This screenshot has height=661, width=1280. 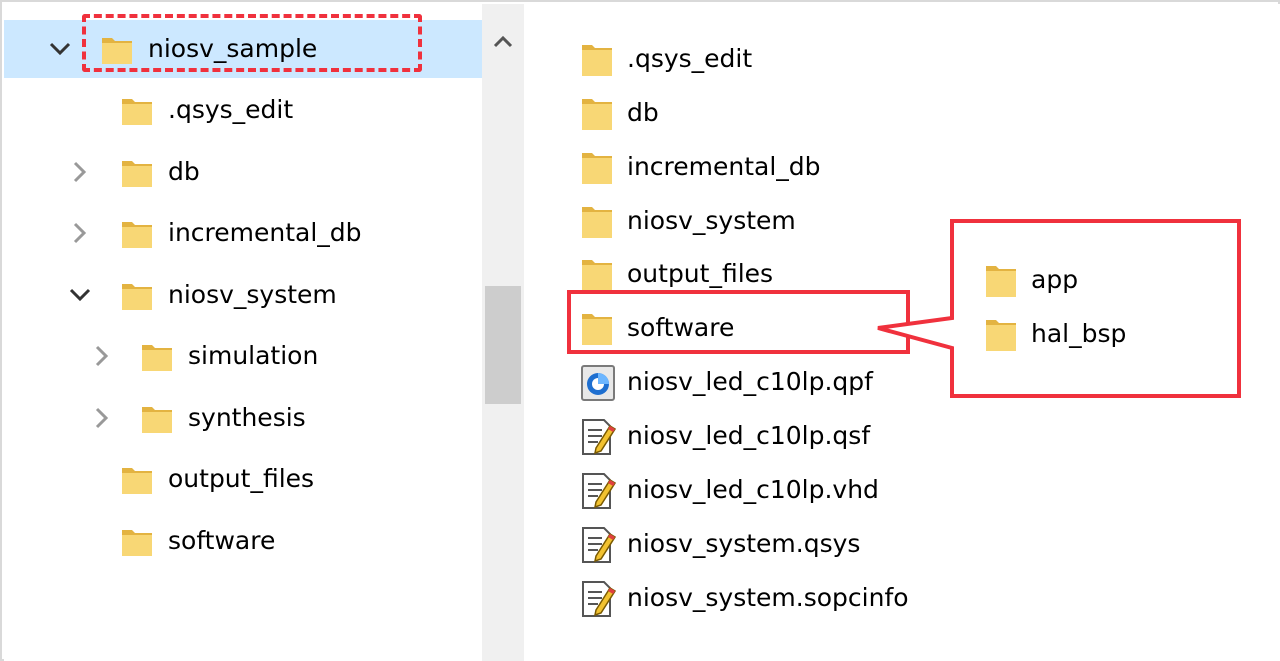 What do you see at coordinates (744, 543) in the screenshot?
I see `list-item-label: niosv_system.qsys` at bounding box center [744, 543].